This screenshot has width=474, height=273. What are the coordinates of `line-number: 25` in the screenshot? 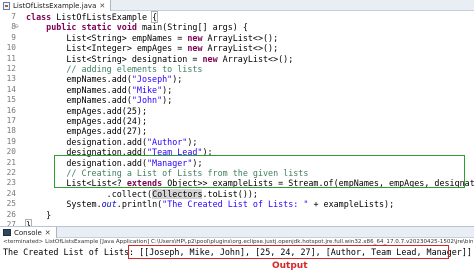 It's located at (11, 204).